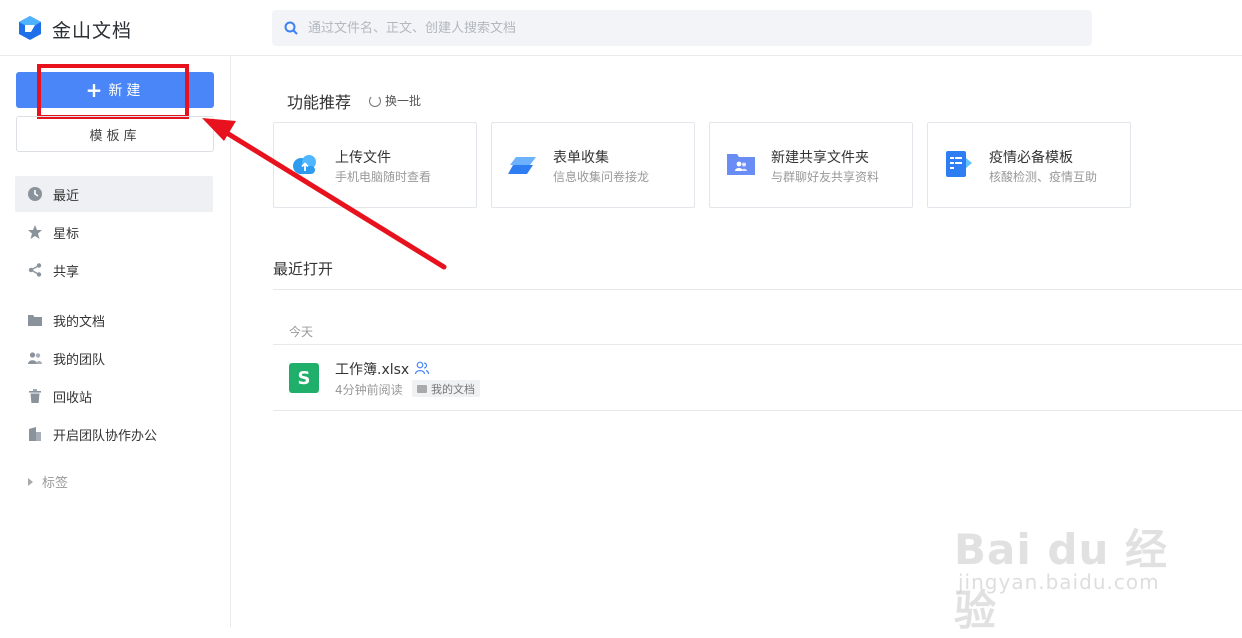 Image resolution: width=1242 pixels, height=638 pixels. What do you see at coordinates (35, 358) in the screenshot?
I see `team-icon` at bounding box center [35, 358].